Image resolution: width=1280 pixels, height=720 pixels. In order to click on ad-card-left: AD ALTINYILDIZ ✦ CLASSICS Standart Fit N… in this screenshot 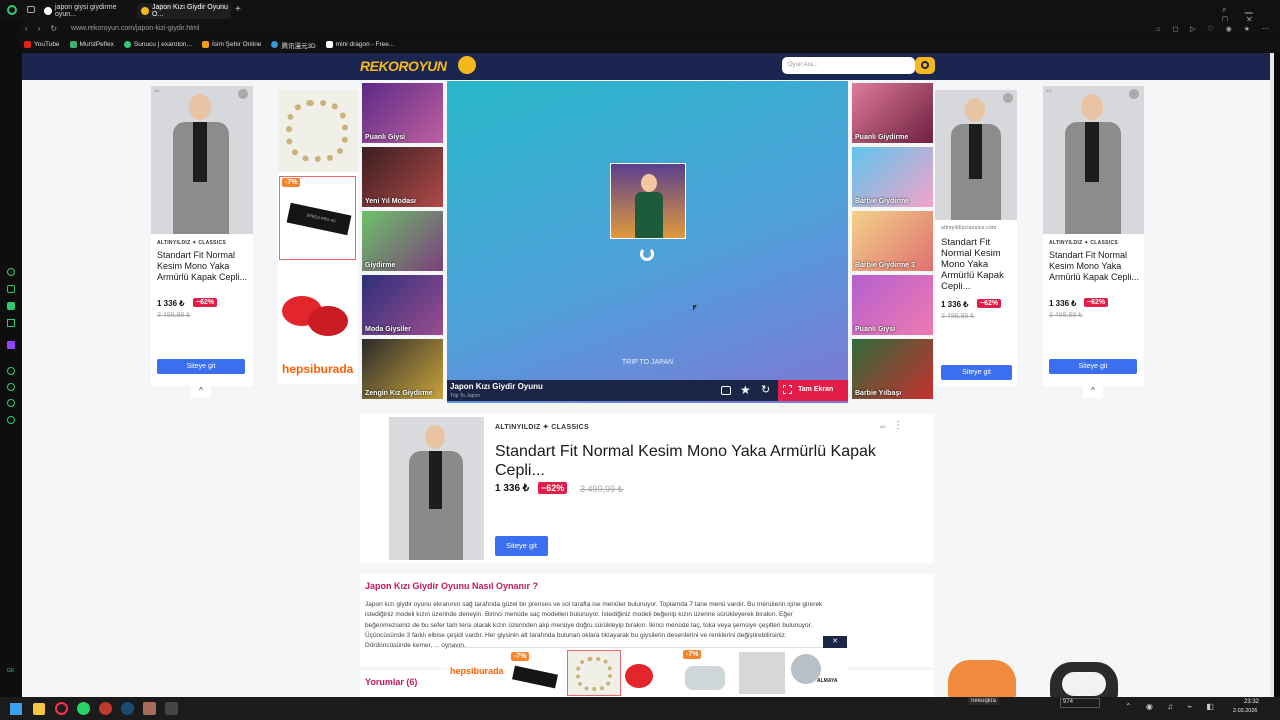, I will do `click(202, 236)`.